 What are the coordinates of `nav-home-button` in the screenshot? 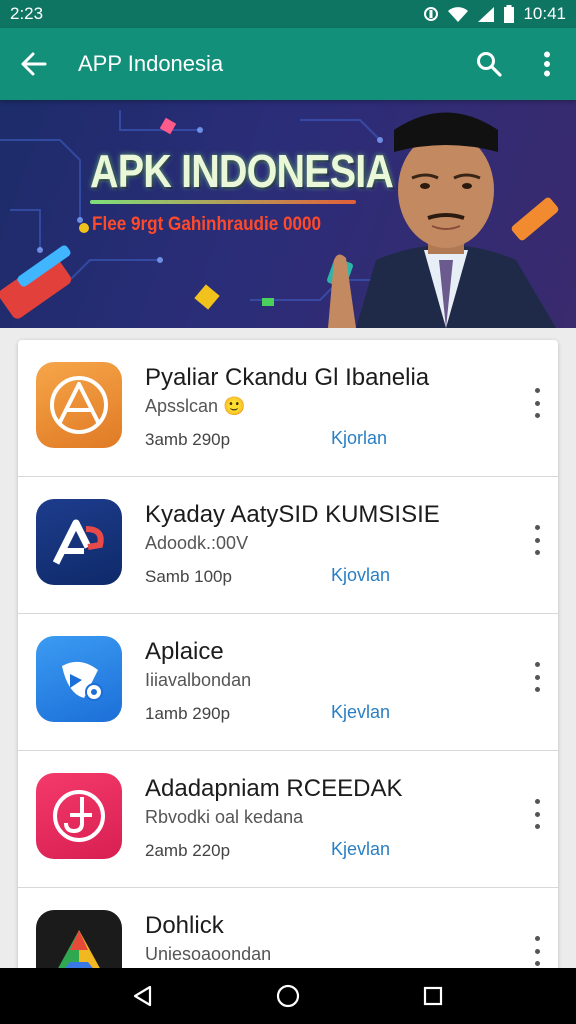 It's located at (288, 996).